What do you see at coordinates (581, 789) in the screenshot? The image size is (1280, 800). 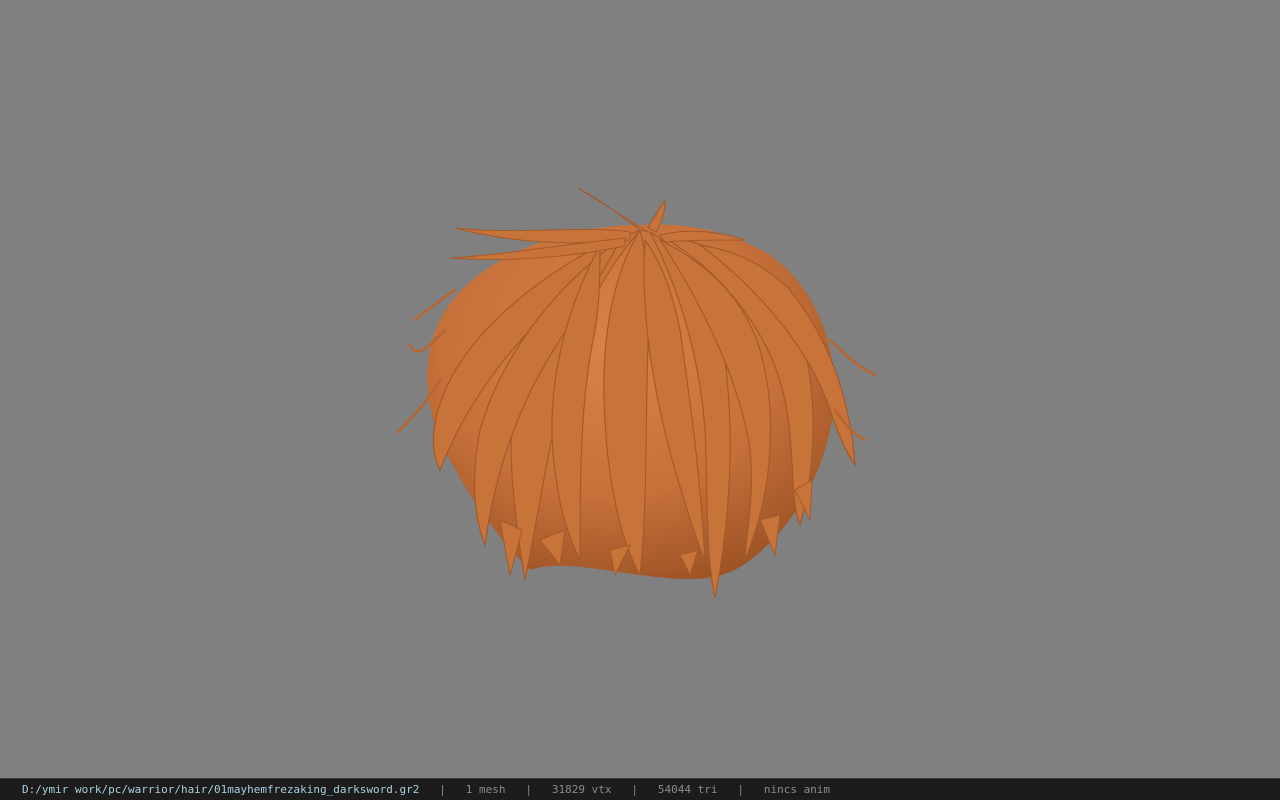 I see `vertex-count: 31829 vtx` at bounding box center [581, 789].